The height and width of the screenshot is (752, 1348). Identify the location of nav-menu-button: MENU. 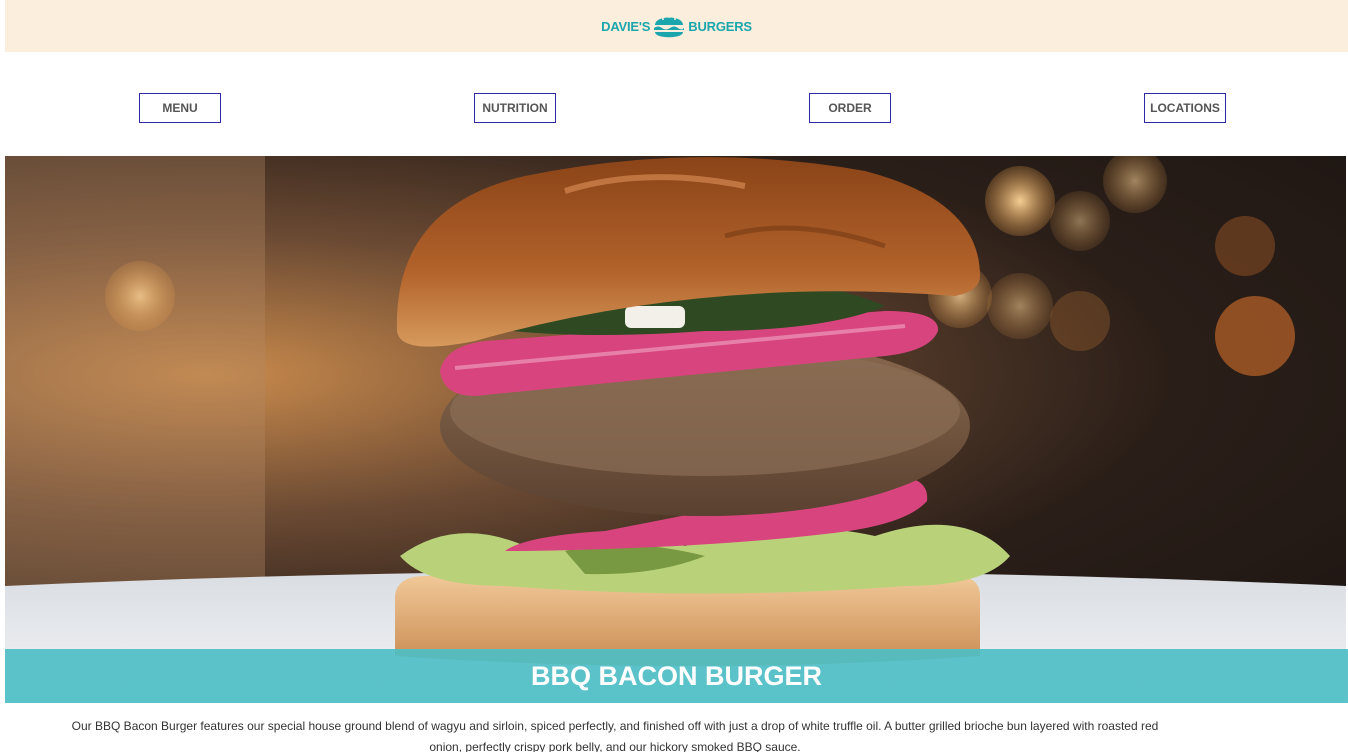
(180, 108).